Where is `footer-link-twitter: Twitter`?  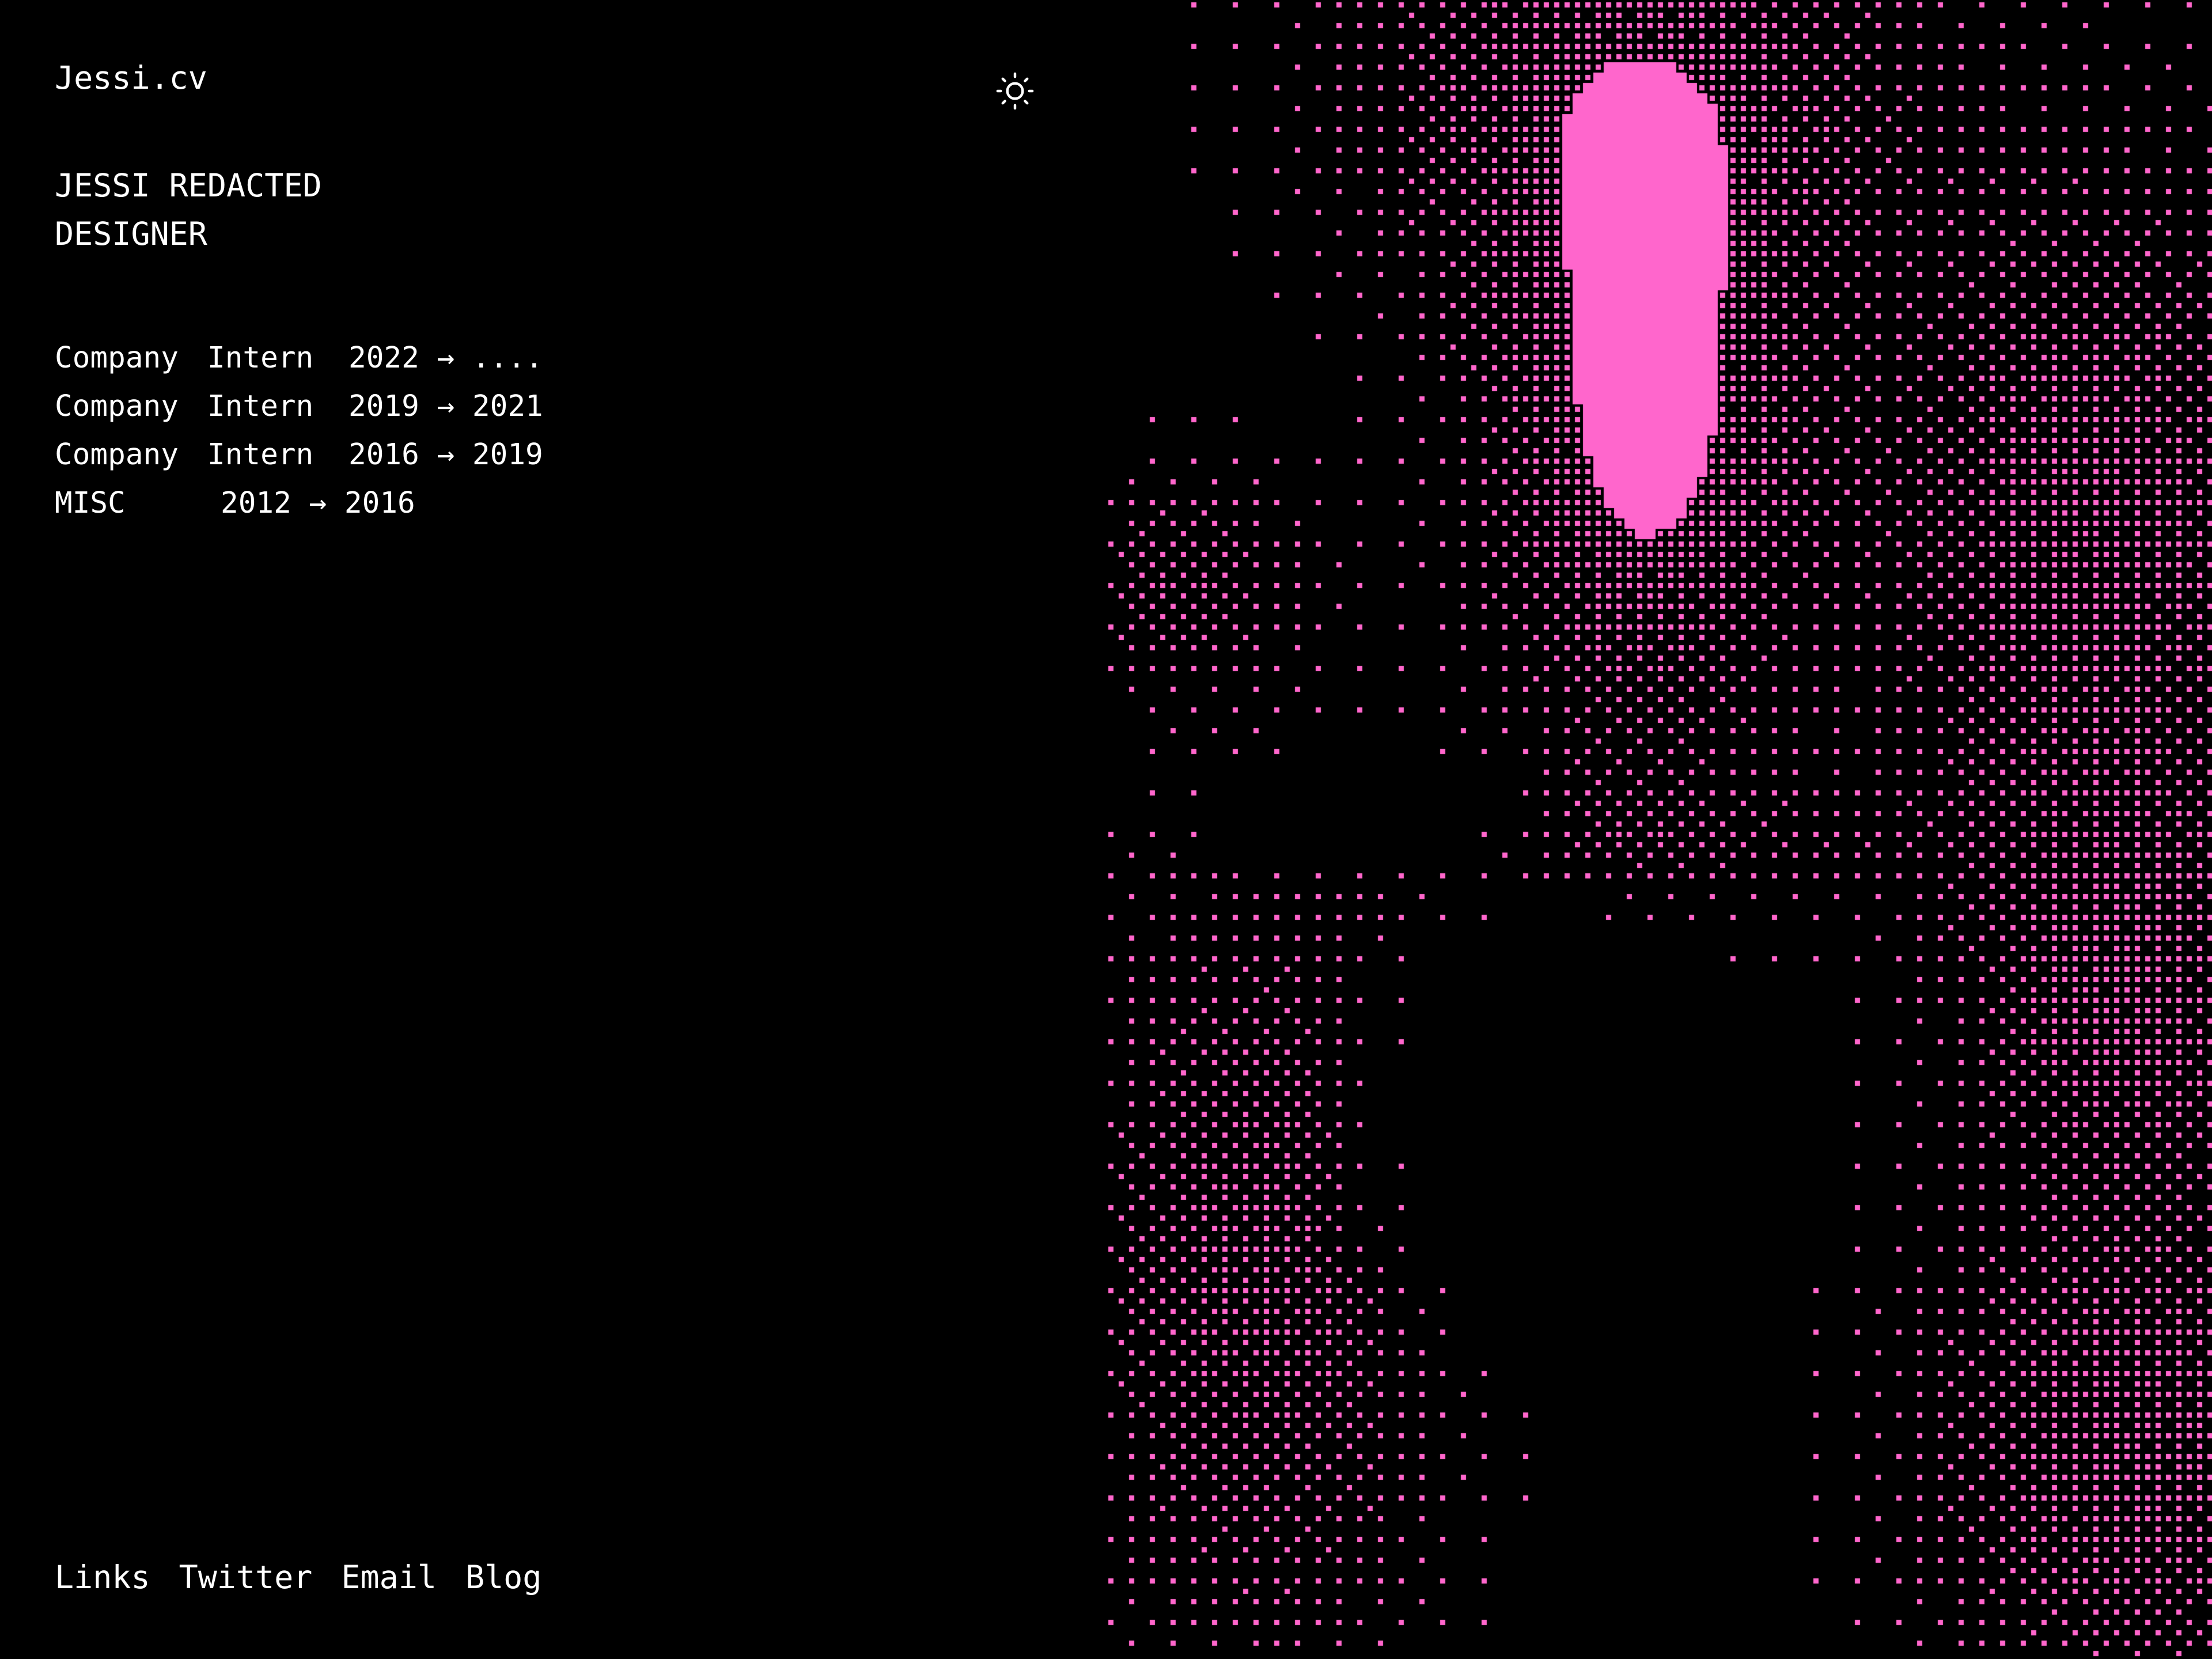
footer-link-twitter: Twitter is located at coordinates (246, 1577).